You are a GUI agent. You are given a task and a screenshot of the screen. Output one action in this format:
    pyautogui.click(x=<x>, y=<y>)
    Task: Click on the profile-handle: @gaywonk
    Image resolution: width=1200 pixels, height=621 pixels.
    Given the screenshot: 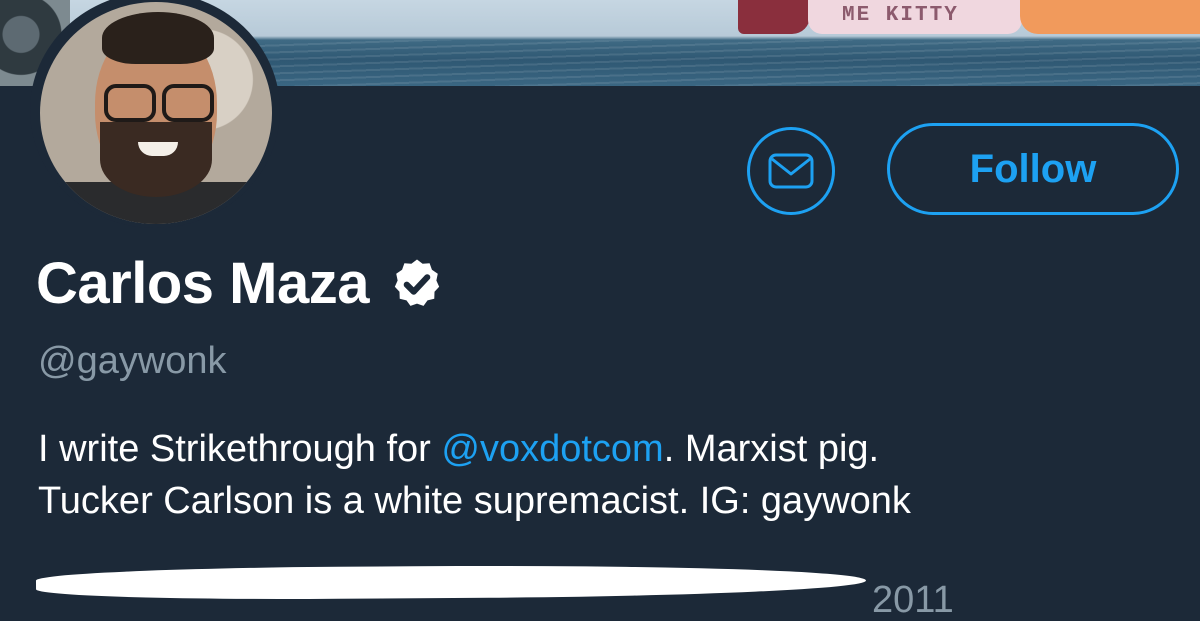 What is the action you would take?
    pyautogui.click(x=132, y=361)
    